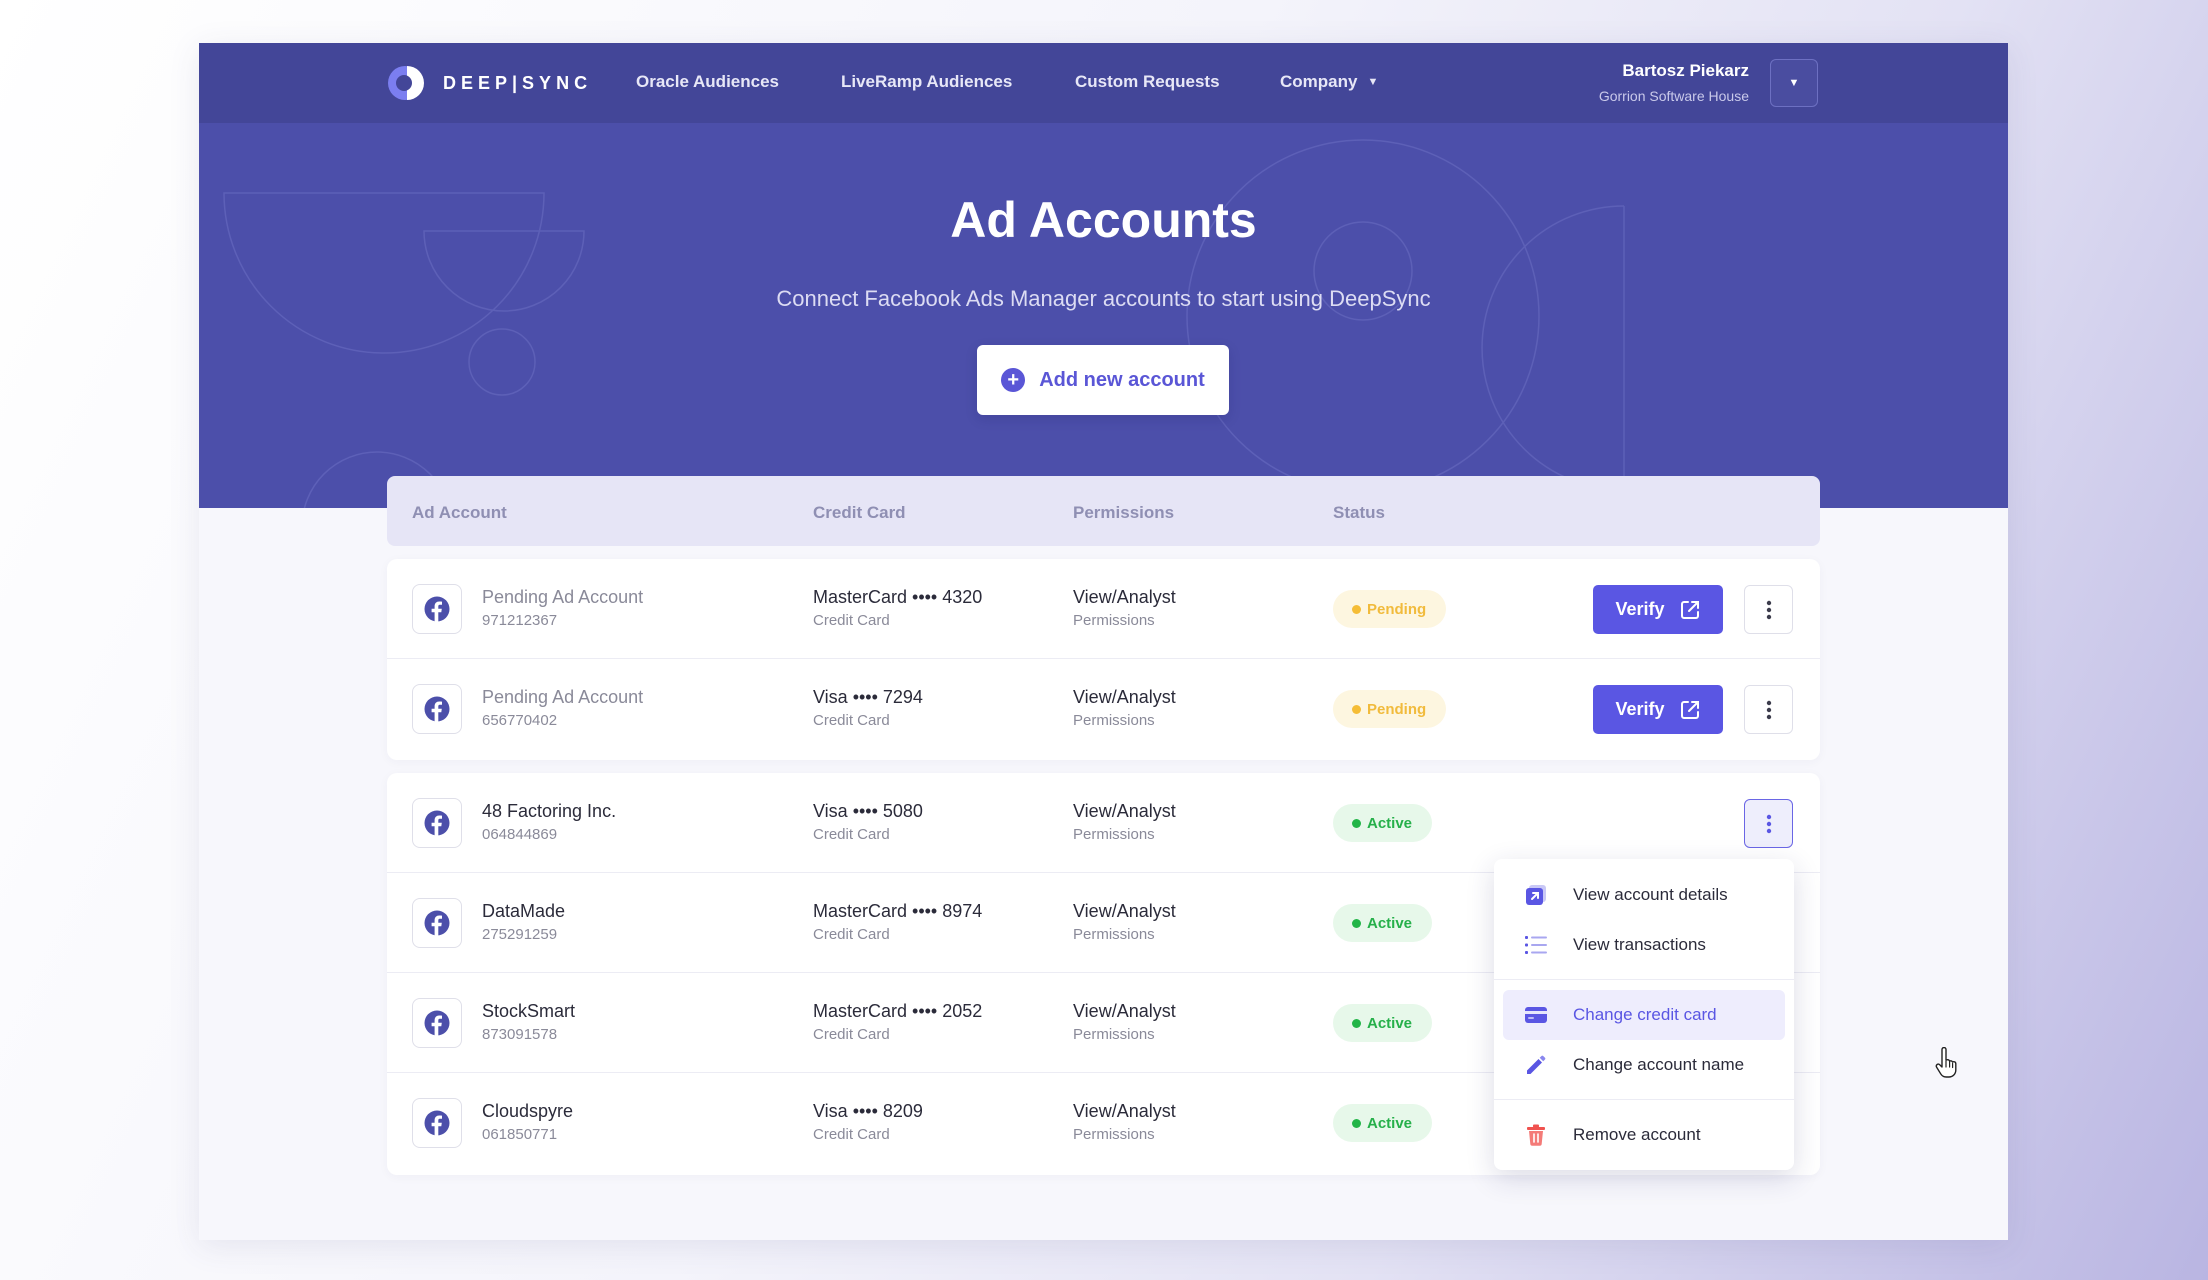  I want to click on account-name: Cloudspyre, so click(528, 1111).